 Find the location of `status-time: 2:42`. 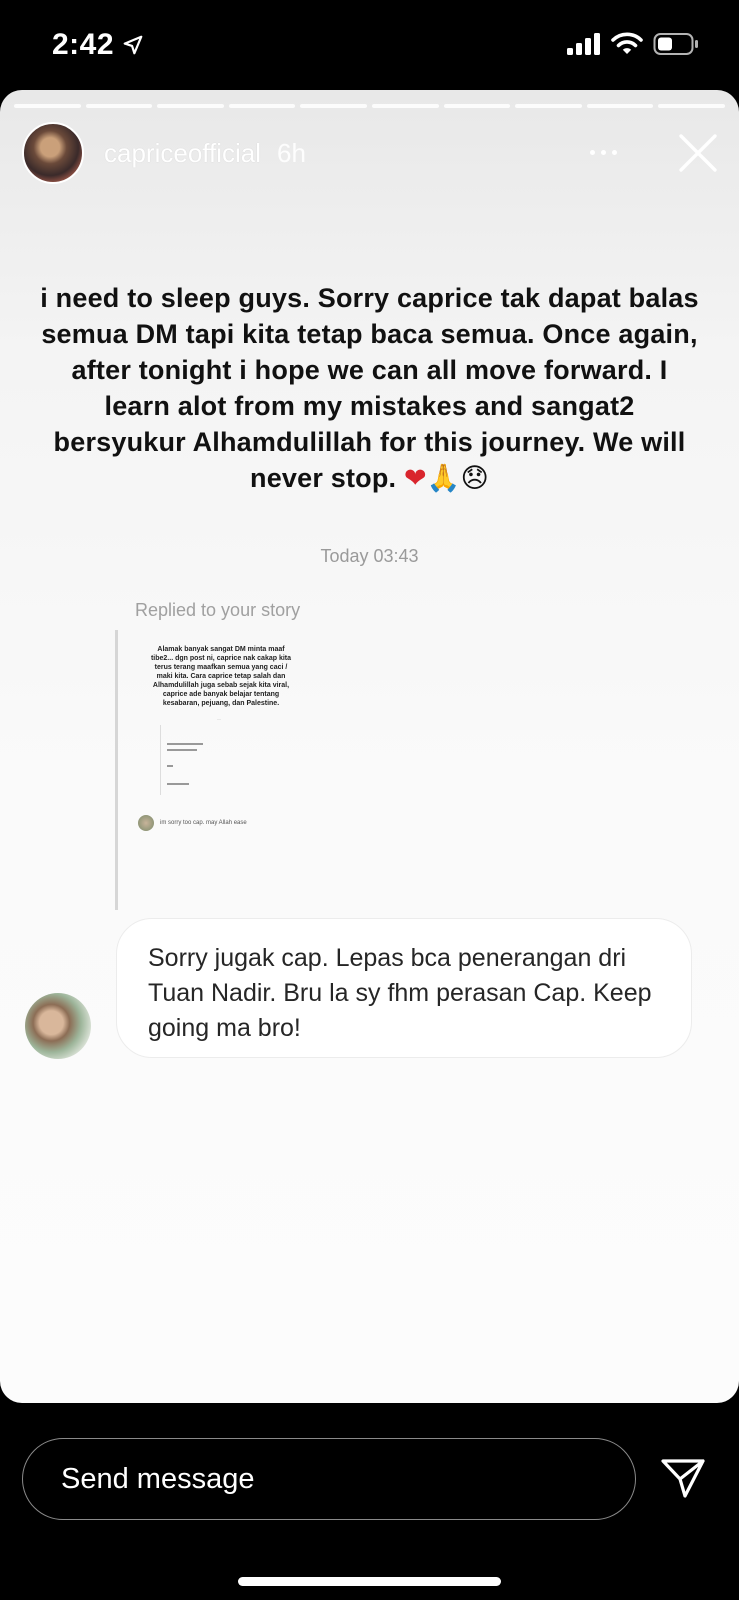

status-time: 2:42 is located at coordinates (98, 45).